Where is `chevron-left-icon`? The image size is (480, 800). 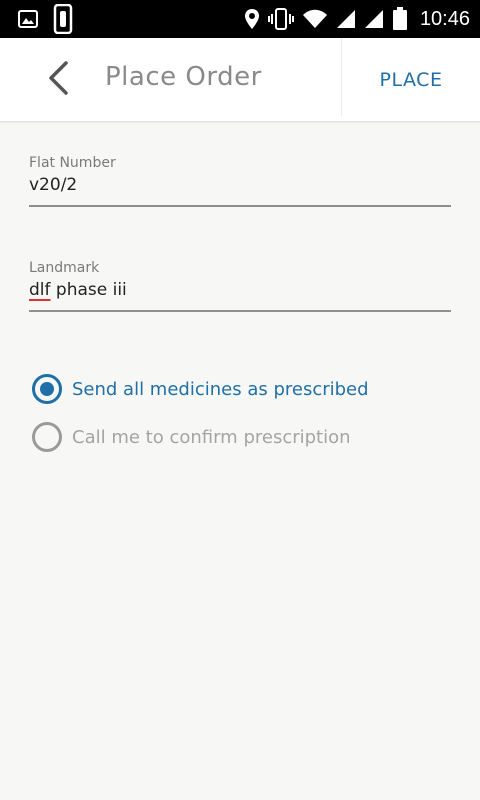 chevron-left-icon is located at coordinates (58, 80).